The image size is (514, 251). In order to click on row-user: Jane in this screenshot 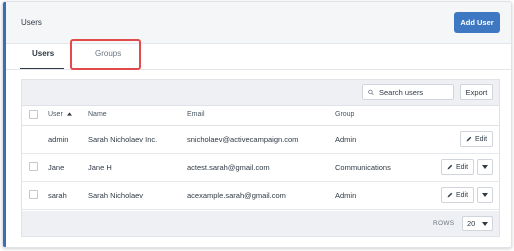, I will do `click(56, 167)`.